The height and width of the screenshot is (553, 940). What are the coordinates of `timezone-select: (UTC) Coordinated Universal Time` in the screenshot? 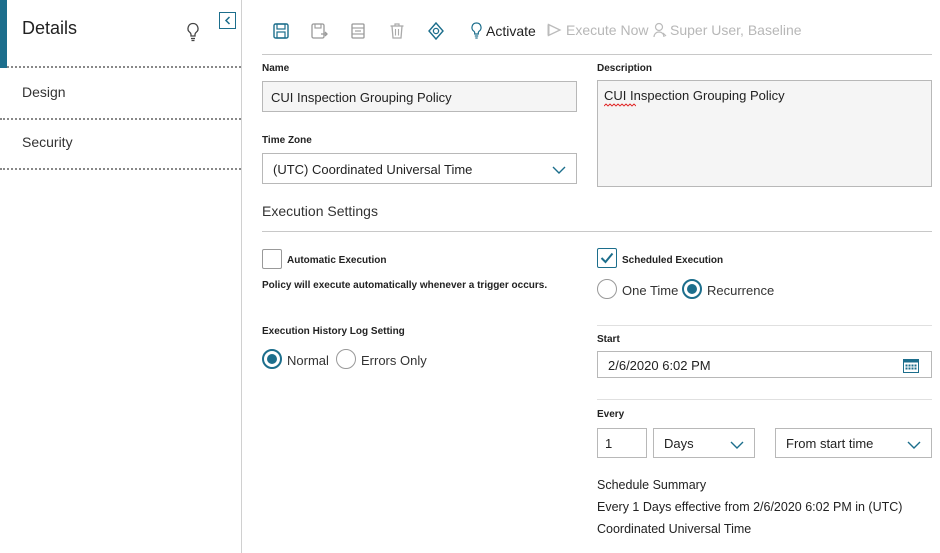 It's located at (419, 168).